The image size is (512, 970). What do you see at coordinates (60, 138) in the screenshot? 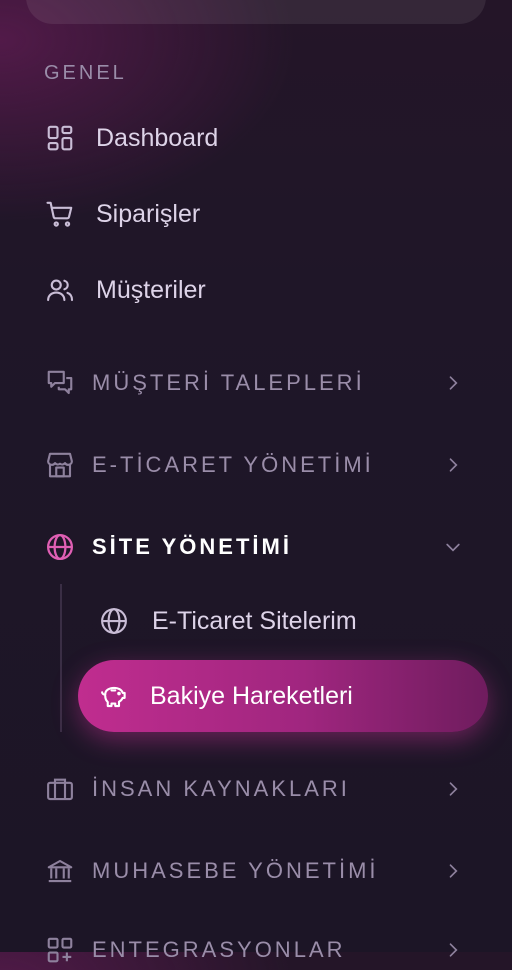
I see `dashboard-grid-icon` at bounding box center [60, 138].